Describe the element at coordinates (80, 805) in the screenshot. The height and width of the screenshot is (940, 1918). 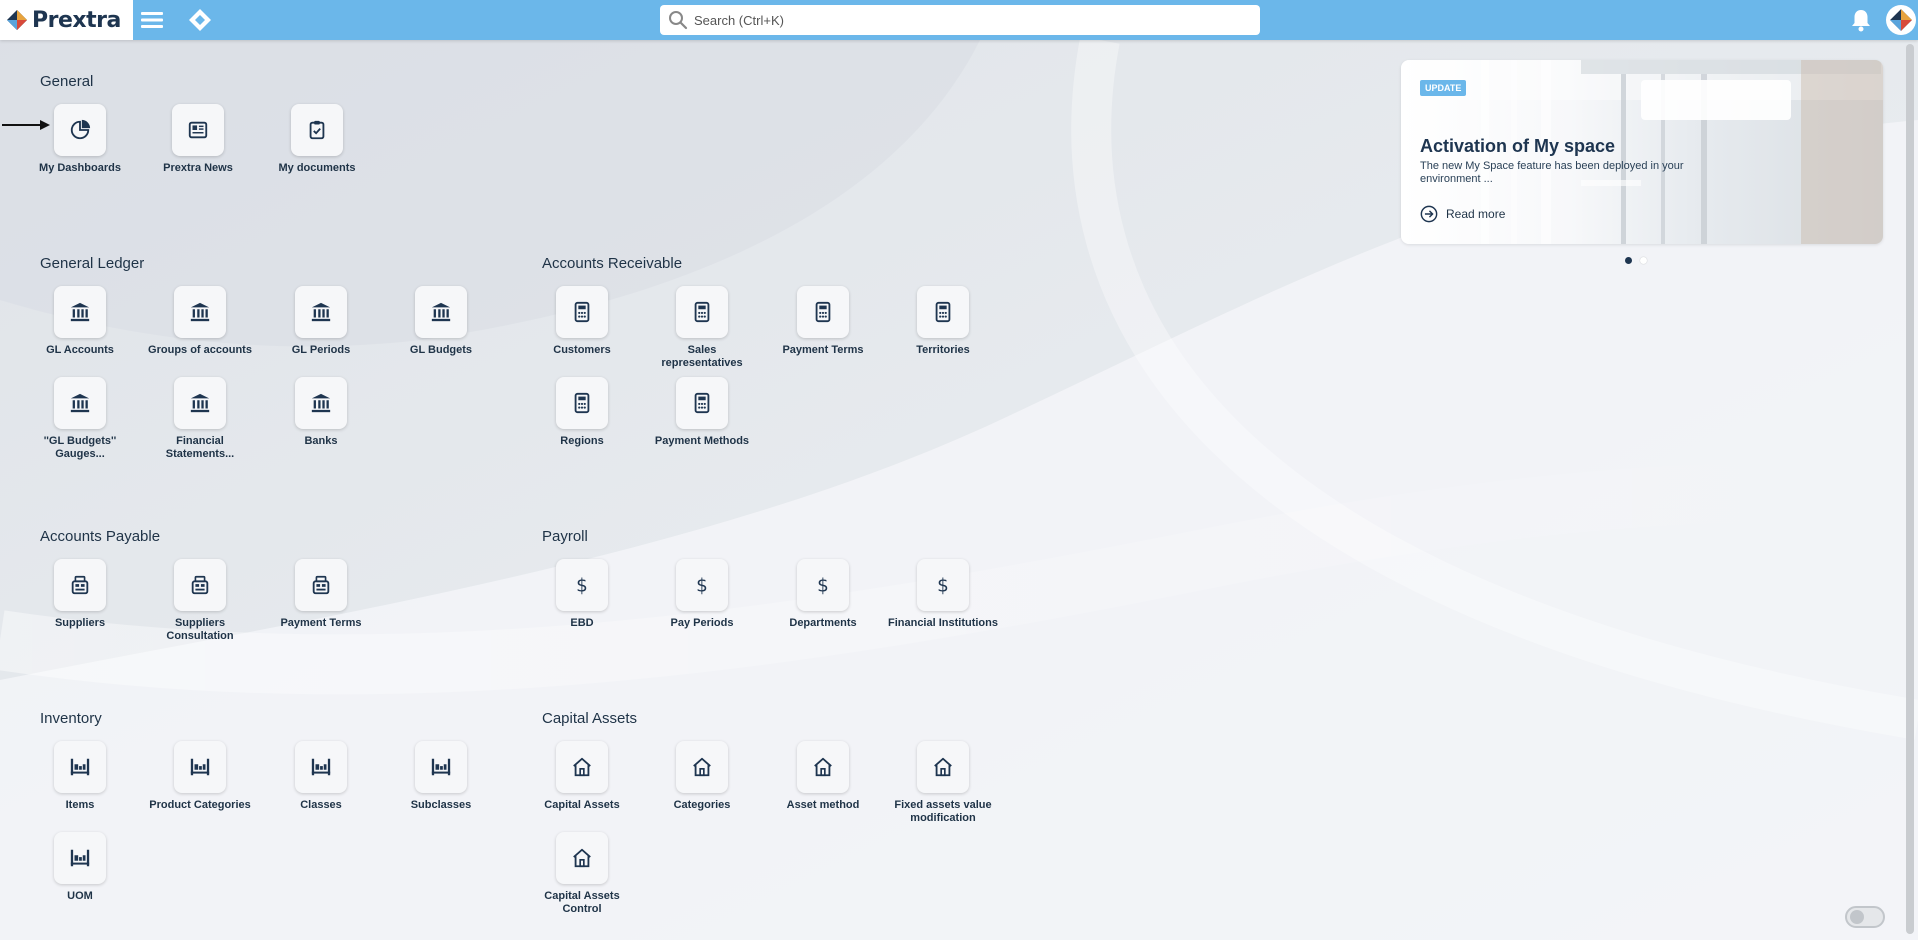
I see `tile-label: Items` at that location.